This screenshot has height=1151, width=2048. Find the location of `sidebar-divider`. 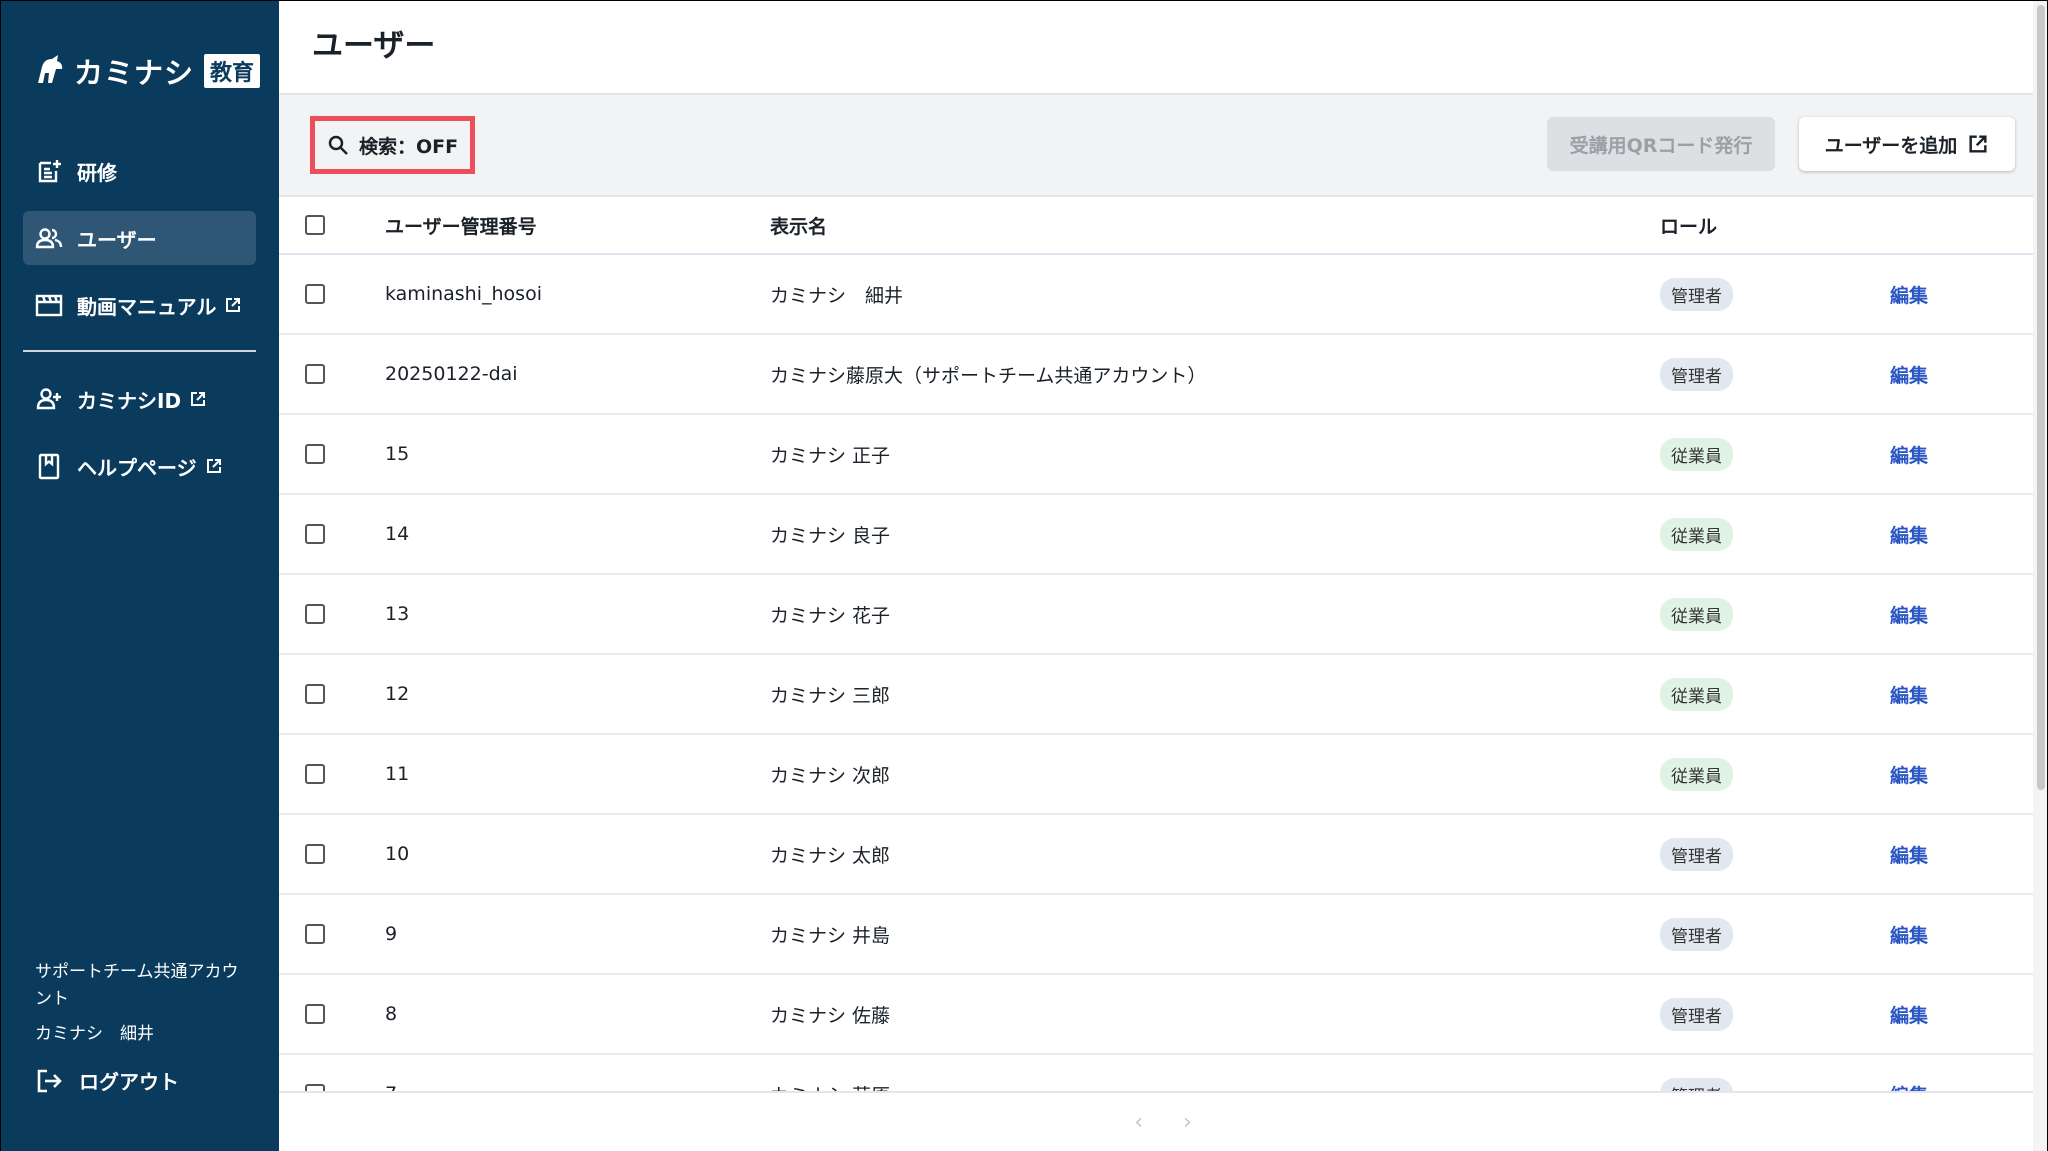

sidebar-divider is located at coordinates (139, 351).